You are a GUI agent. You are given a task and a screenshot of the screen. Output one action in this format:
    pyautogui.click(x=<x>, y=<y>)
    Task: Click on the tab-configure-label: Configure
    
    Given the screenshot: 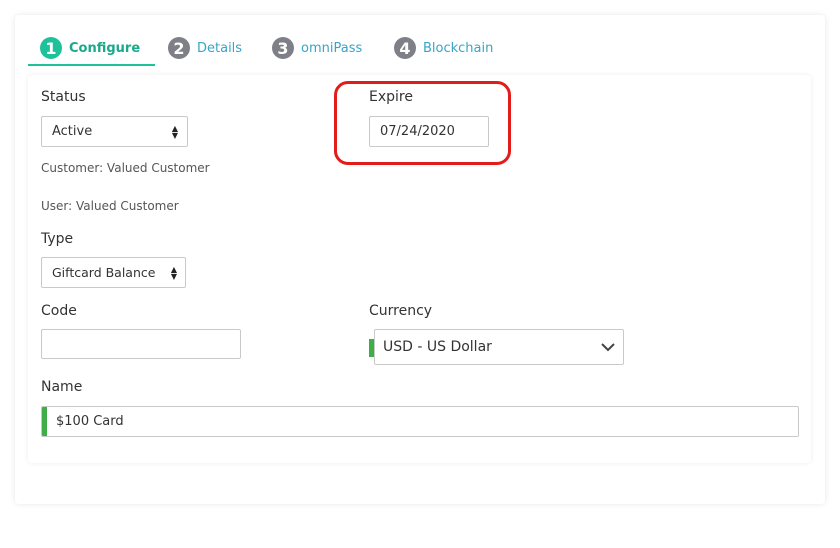 What is the action you would take?
    pyautogui.click(x=105, y=48)
    